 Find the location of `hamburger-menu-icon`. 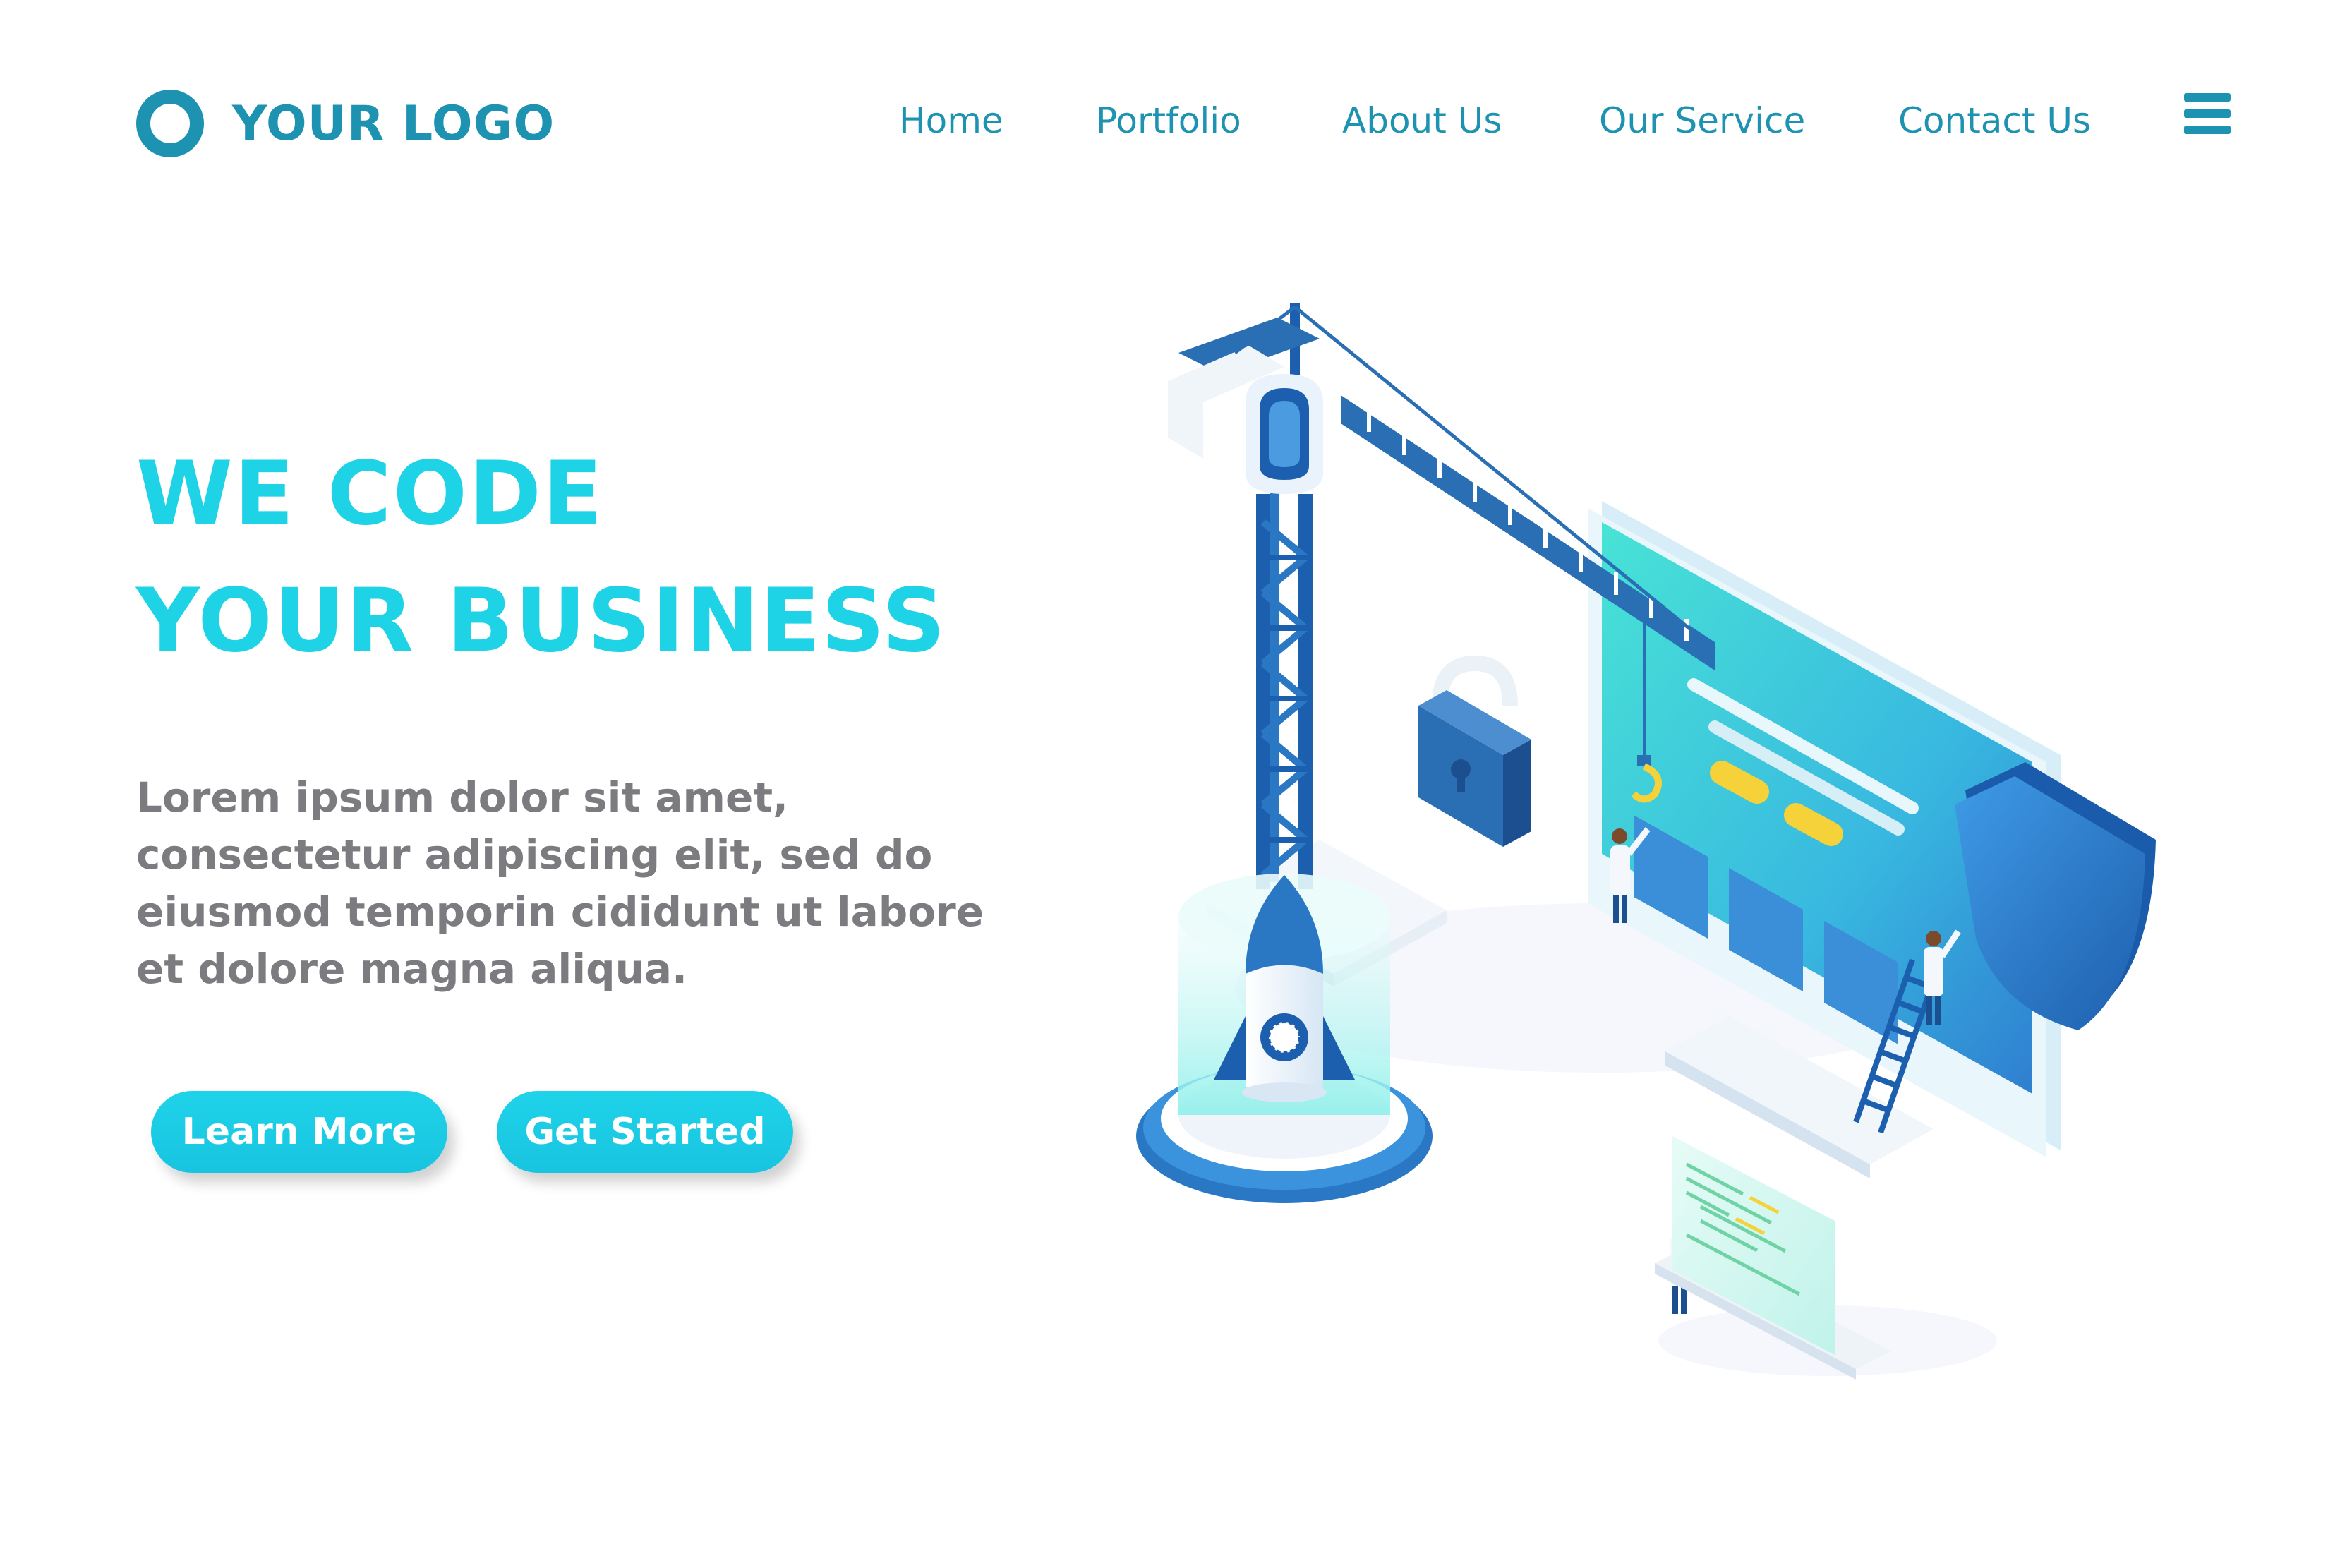

hamburger-menu-icon is located at coordinates (2207, 113).